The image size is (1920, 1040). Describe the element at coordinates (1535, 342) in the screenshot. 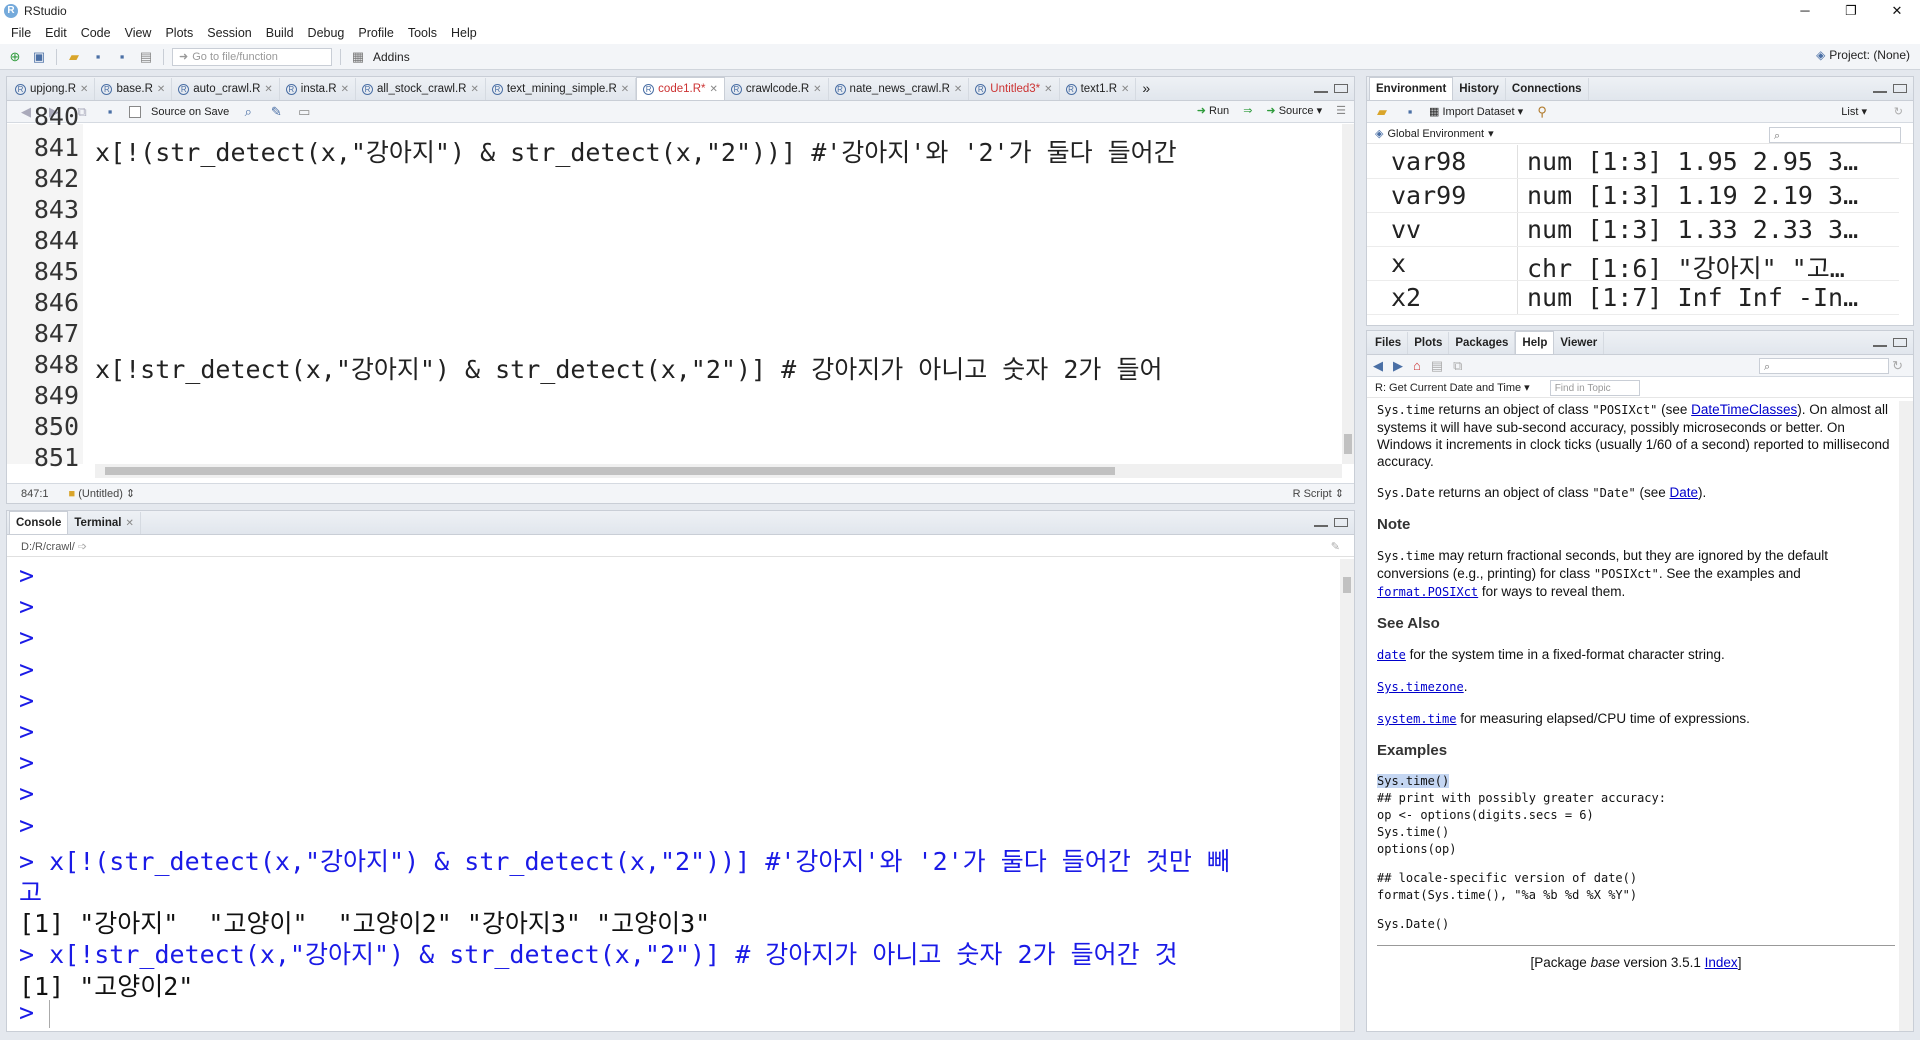

I see `tab-help: Help` at that location.